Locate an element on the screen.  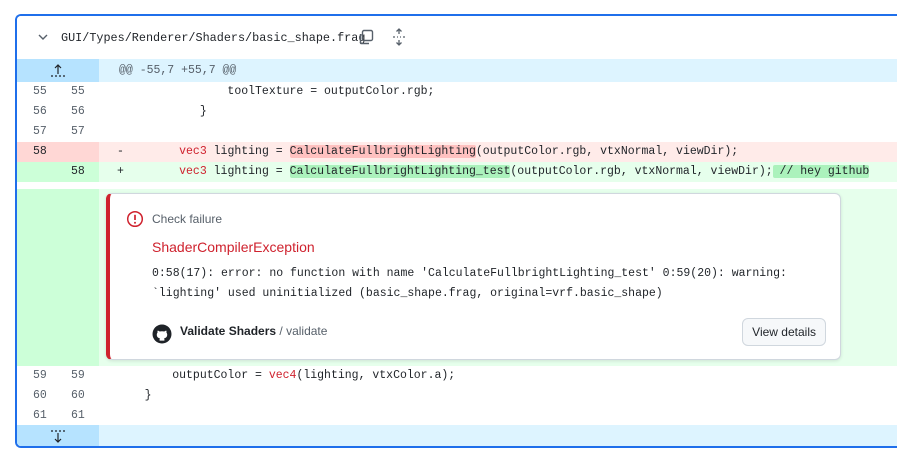
diff-sign: - is located at coordinates (120, 151).